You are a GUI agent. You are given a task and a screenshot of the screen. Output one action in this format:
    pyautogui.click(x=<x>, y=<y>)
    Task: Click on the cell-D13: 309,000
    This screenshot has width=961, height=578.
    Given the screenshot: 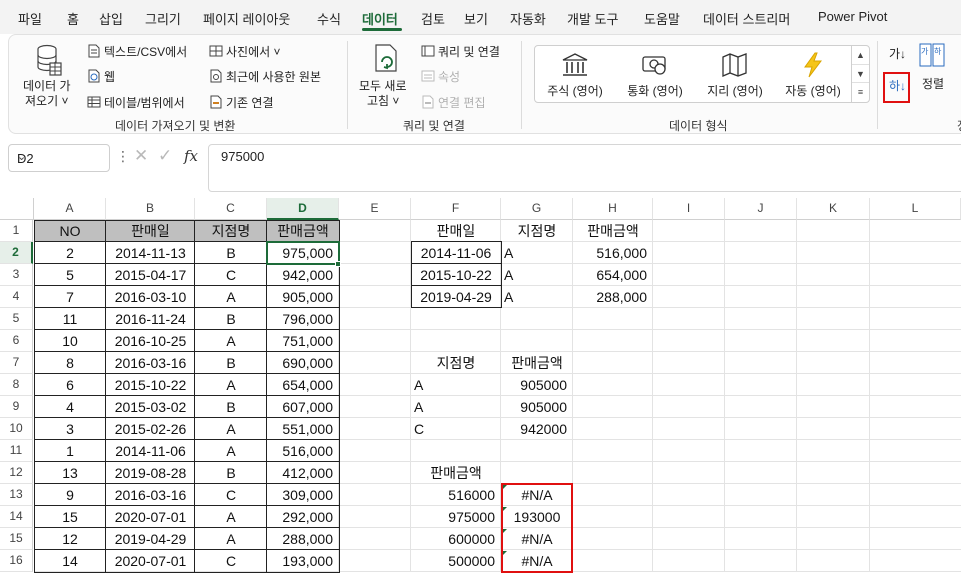 What is the action you would take?
    pyautogui.click(x=303, y=495)
    